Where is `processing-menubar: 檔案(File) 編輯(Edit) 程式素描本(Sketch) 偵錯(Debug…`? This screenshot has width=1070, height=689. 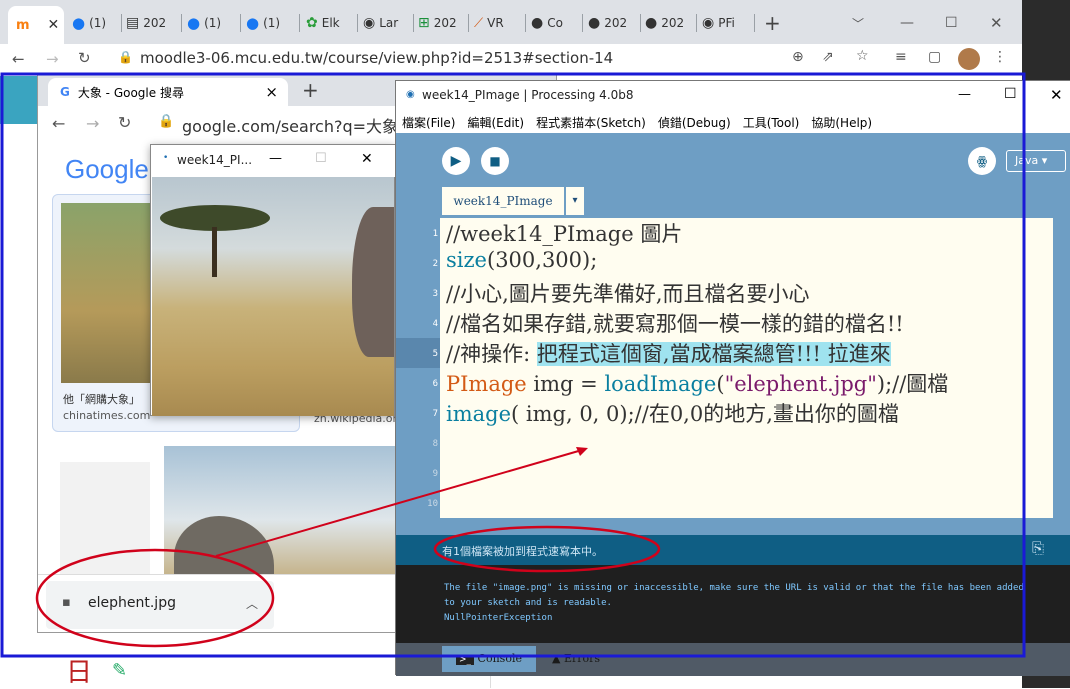
processing-menubar: 檔案(File) 編輯(Edit) 程式素描本(Sketch) 偵錯(Debug… is located at coordinates (733, 122).